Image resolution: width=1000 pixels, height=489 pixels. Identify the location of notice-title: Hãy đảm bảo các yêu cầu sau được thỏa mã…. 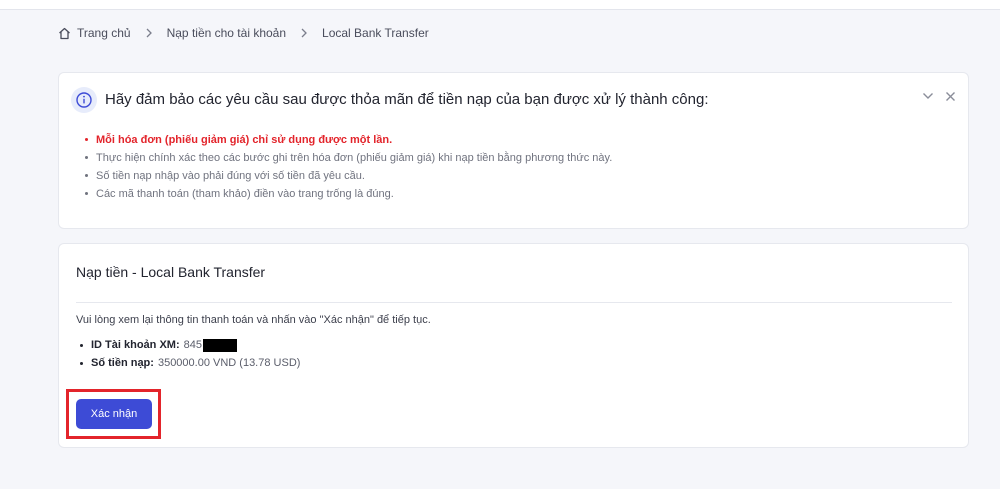
(407, 99).